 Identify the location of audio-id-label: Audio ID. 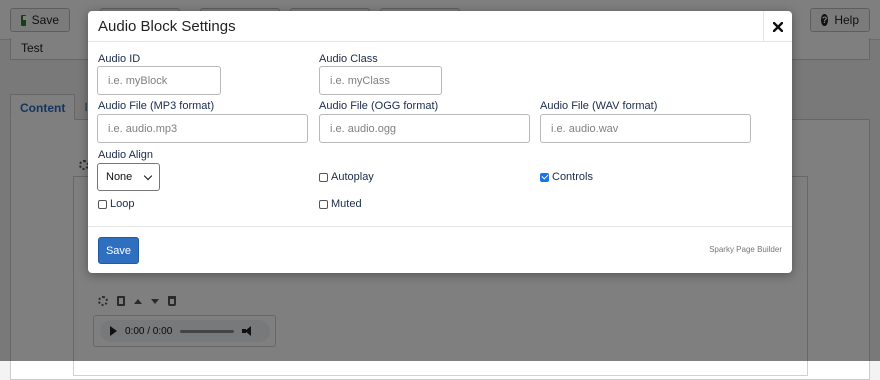
(119, 59).